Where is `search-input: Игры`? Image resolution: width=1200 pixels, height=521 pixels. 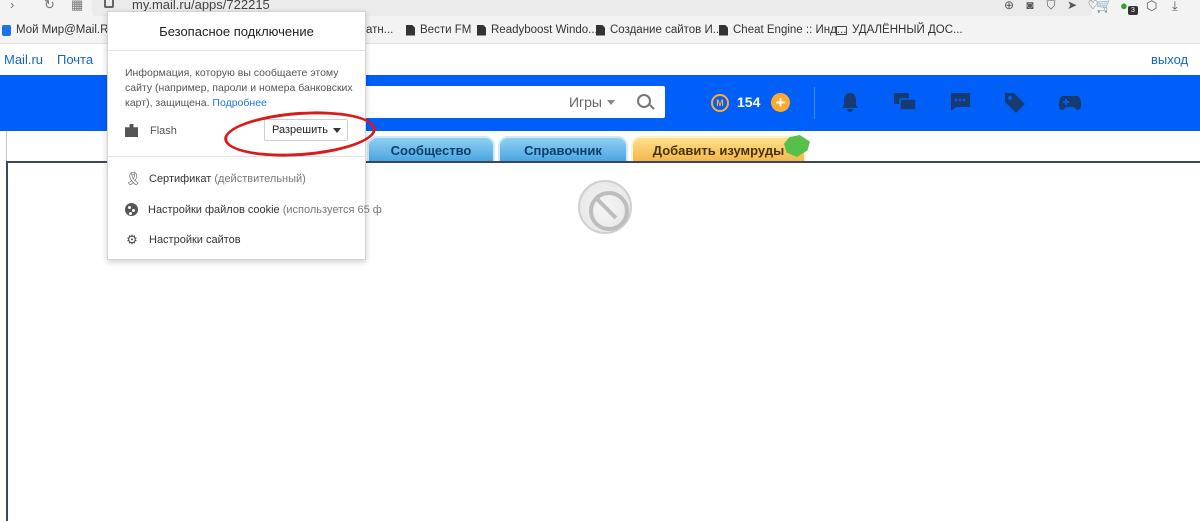
search-input: Игры is located at coordinates (512, 102).